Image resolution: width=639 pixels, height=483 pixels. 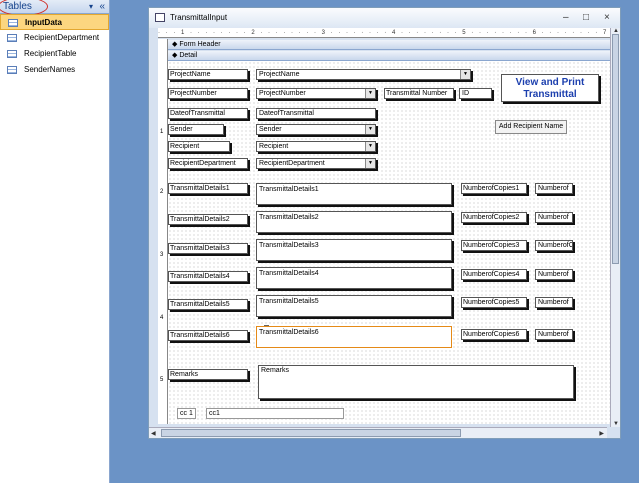 What do you see at coordinates (554, 217) in the screenshot?
I see `numberofcopies2-field: Numberof` at bounding box center [554, 217].